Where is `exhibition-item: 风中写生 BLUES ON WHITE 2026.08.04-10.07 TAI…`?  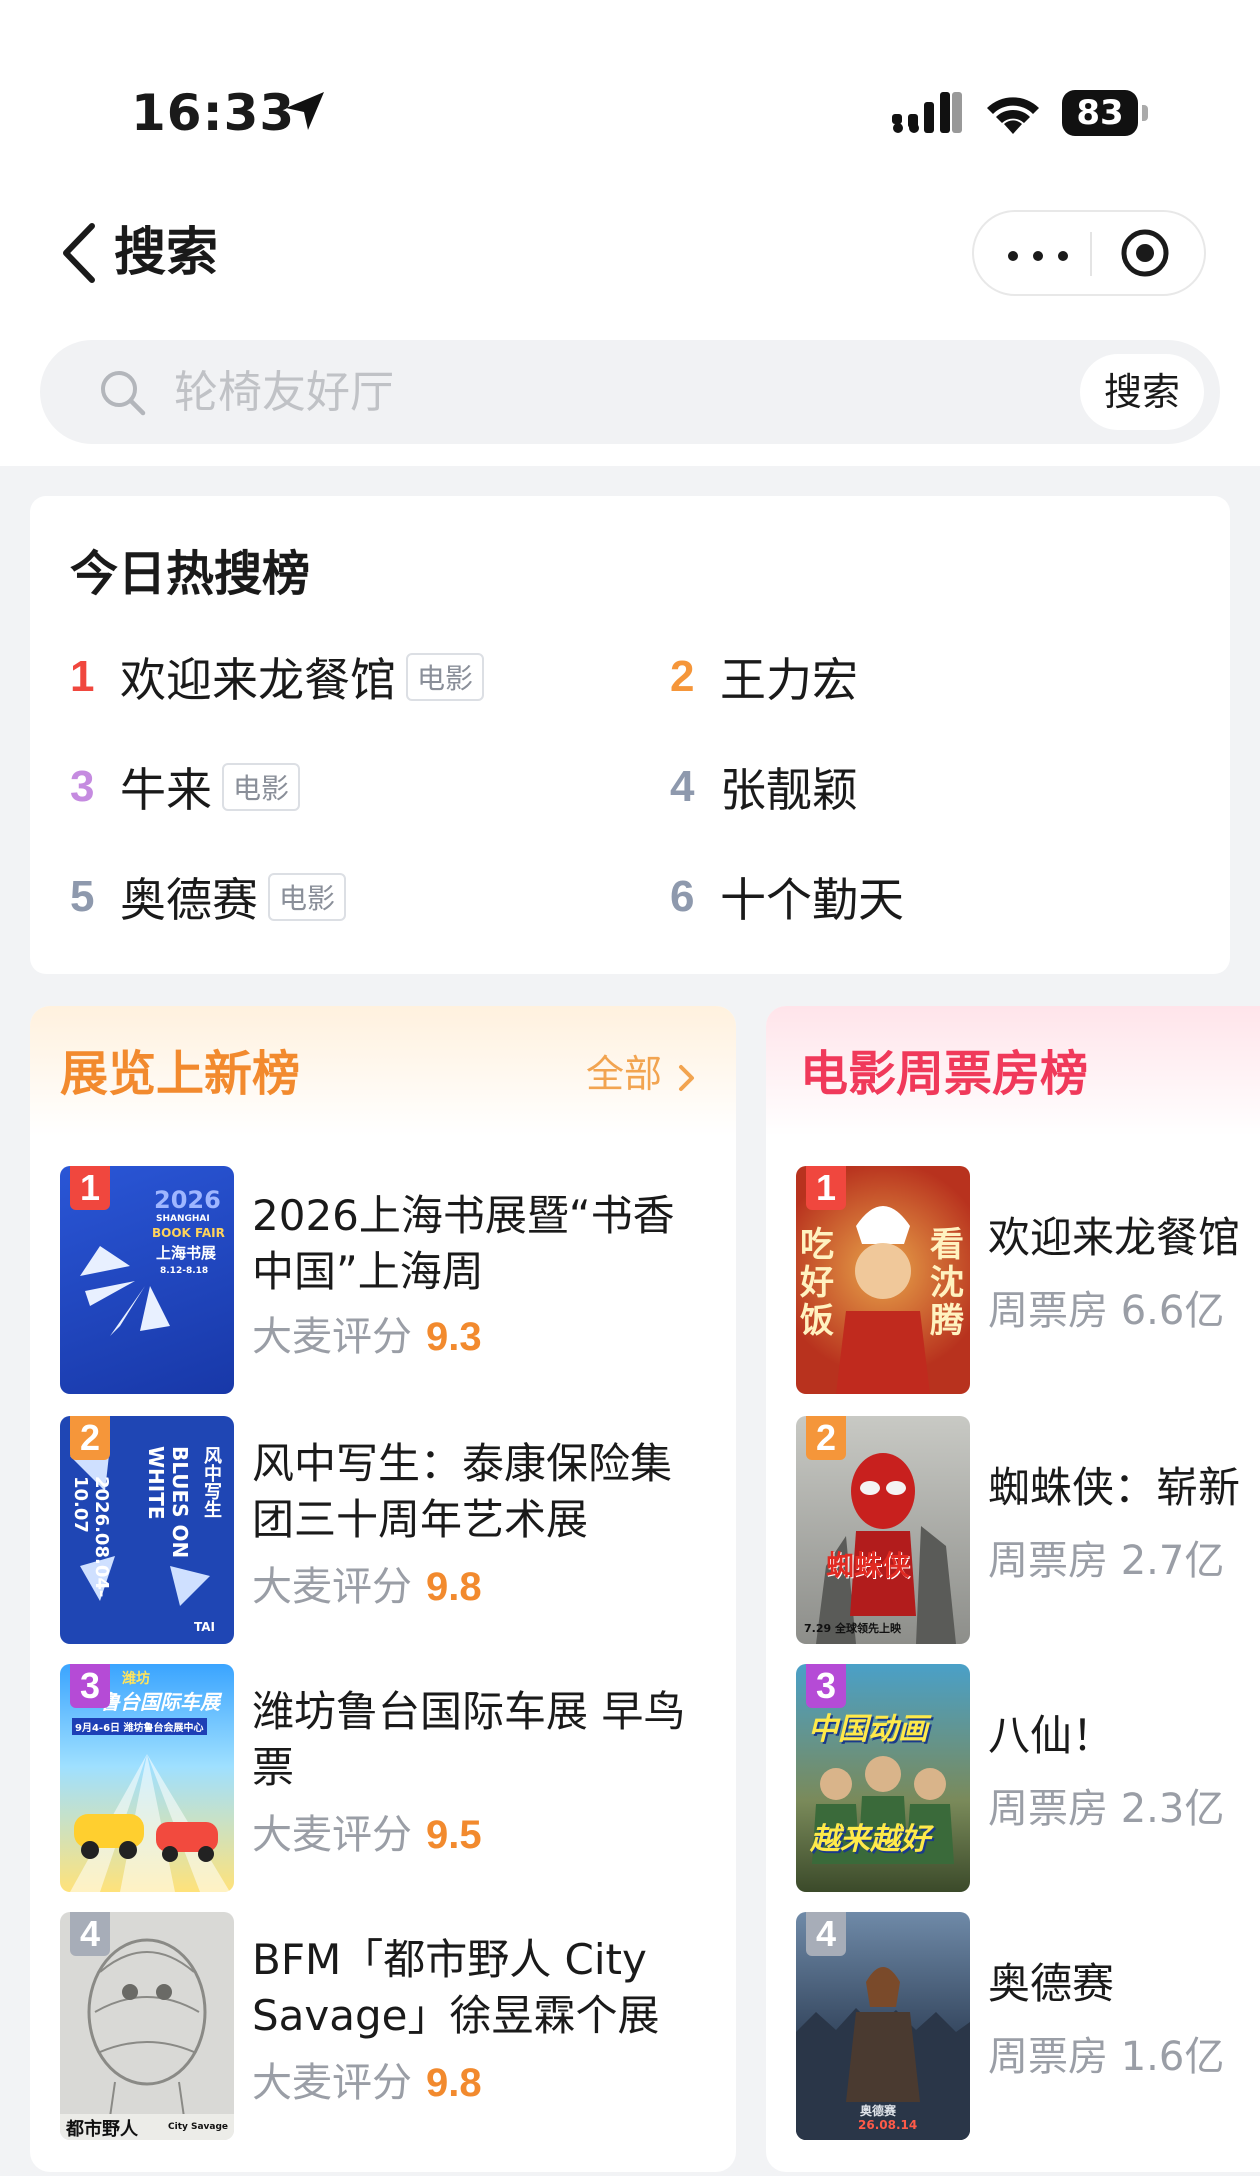
exhibition-item: 风中写生 BLUES ON WHITE 2026.08.04-10.07 TAI… is located at coordinates (390, 1531).